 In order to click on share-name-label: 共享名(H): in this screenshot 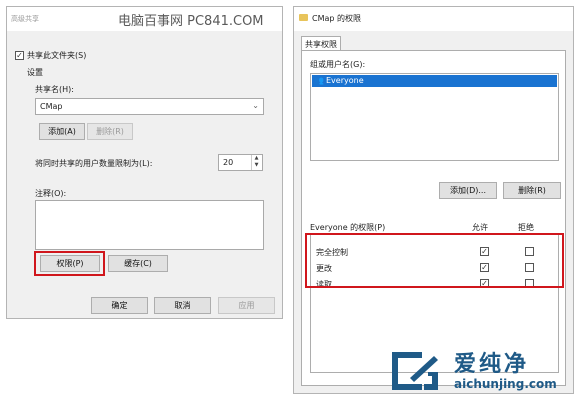, I will do `click(54, 89)`.